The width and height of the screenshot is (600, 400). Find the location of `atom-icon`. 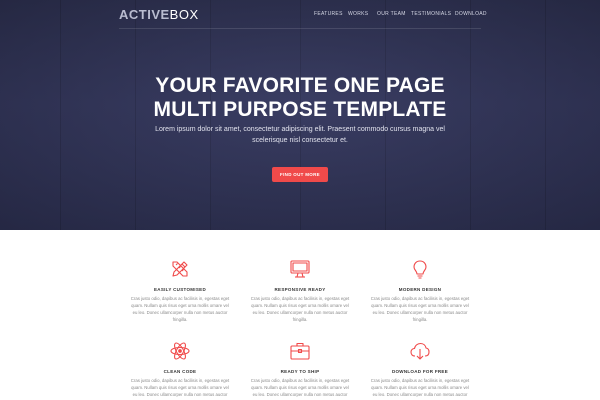

atom-icon is located at coordinates (180, 351).